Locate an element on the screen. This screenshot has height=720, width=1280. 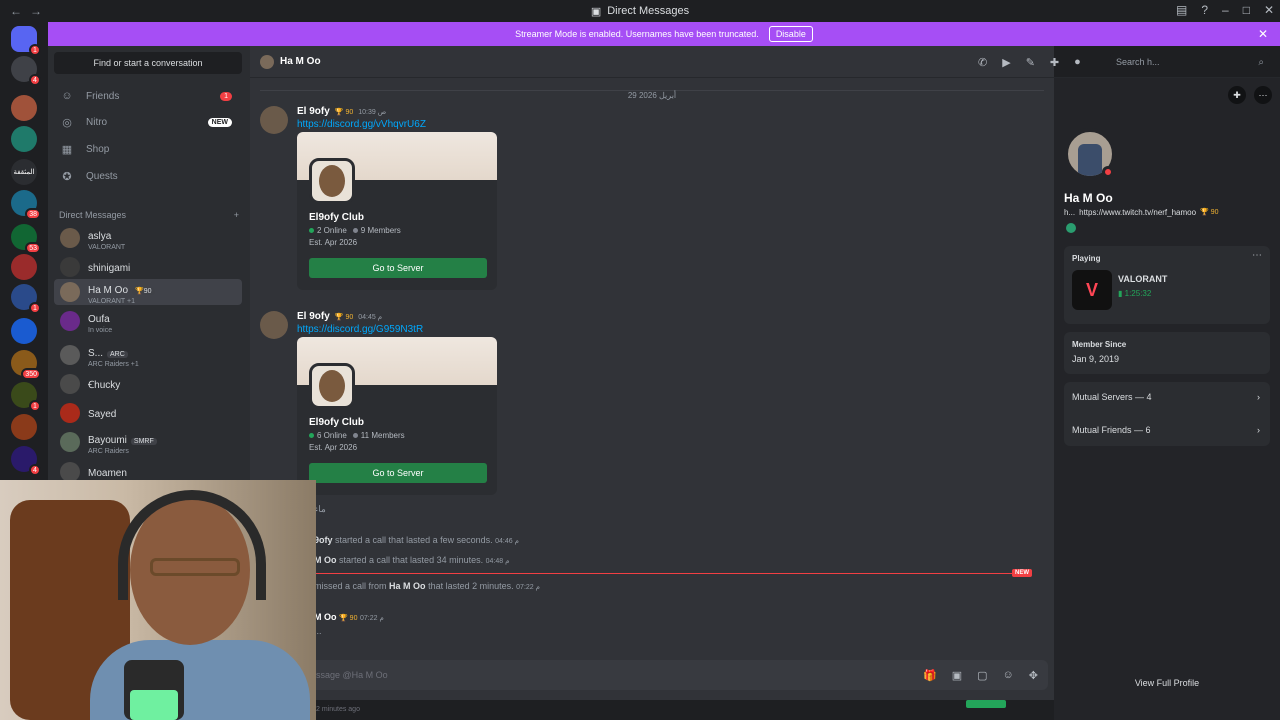
server-name: El9ofy Club is located at coordinates (337, 217).